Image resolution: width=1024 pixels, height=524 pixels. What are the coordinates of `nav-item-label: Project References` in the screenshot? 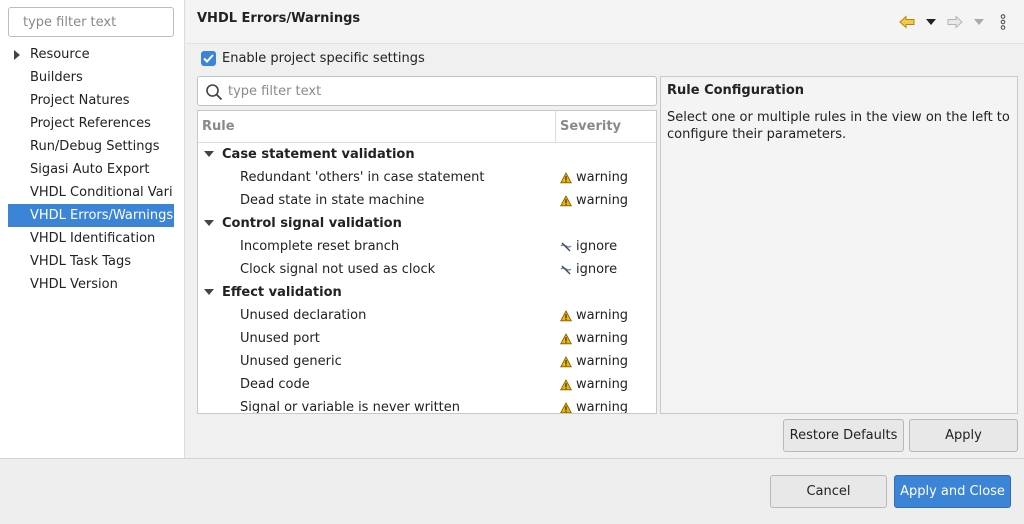 It's located at (90, 123).